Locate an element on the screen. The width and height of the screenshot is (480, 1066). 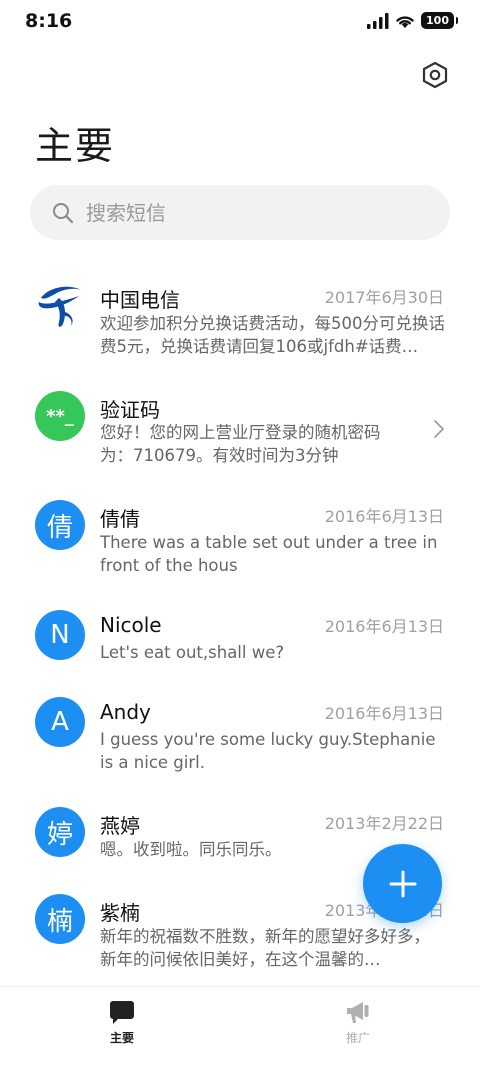
battery-level: 100 is located at coordinates (437, 20).